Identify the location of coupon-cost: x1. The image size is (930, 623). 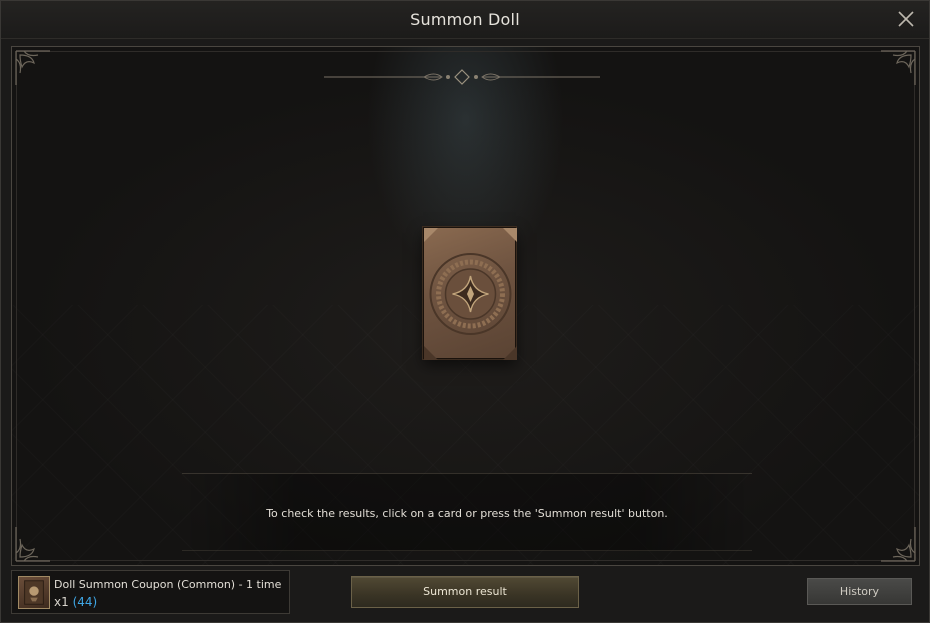
(61, 602).